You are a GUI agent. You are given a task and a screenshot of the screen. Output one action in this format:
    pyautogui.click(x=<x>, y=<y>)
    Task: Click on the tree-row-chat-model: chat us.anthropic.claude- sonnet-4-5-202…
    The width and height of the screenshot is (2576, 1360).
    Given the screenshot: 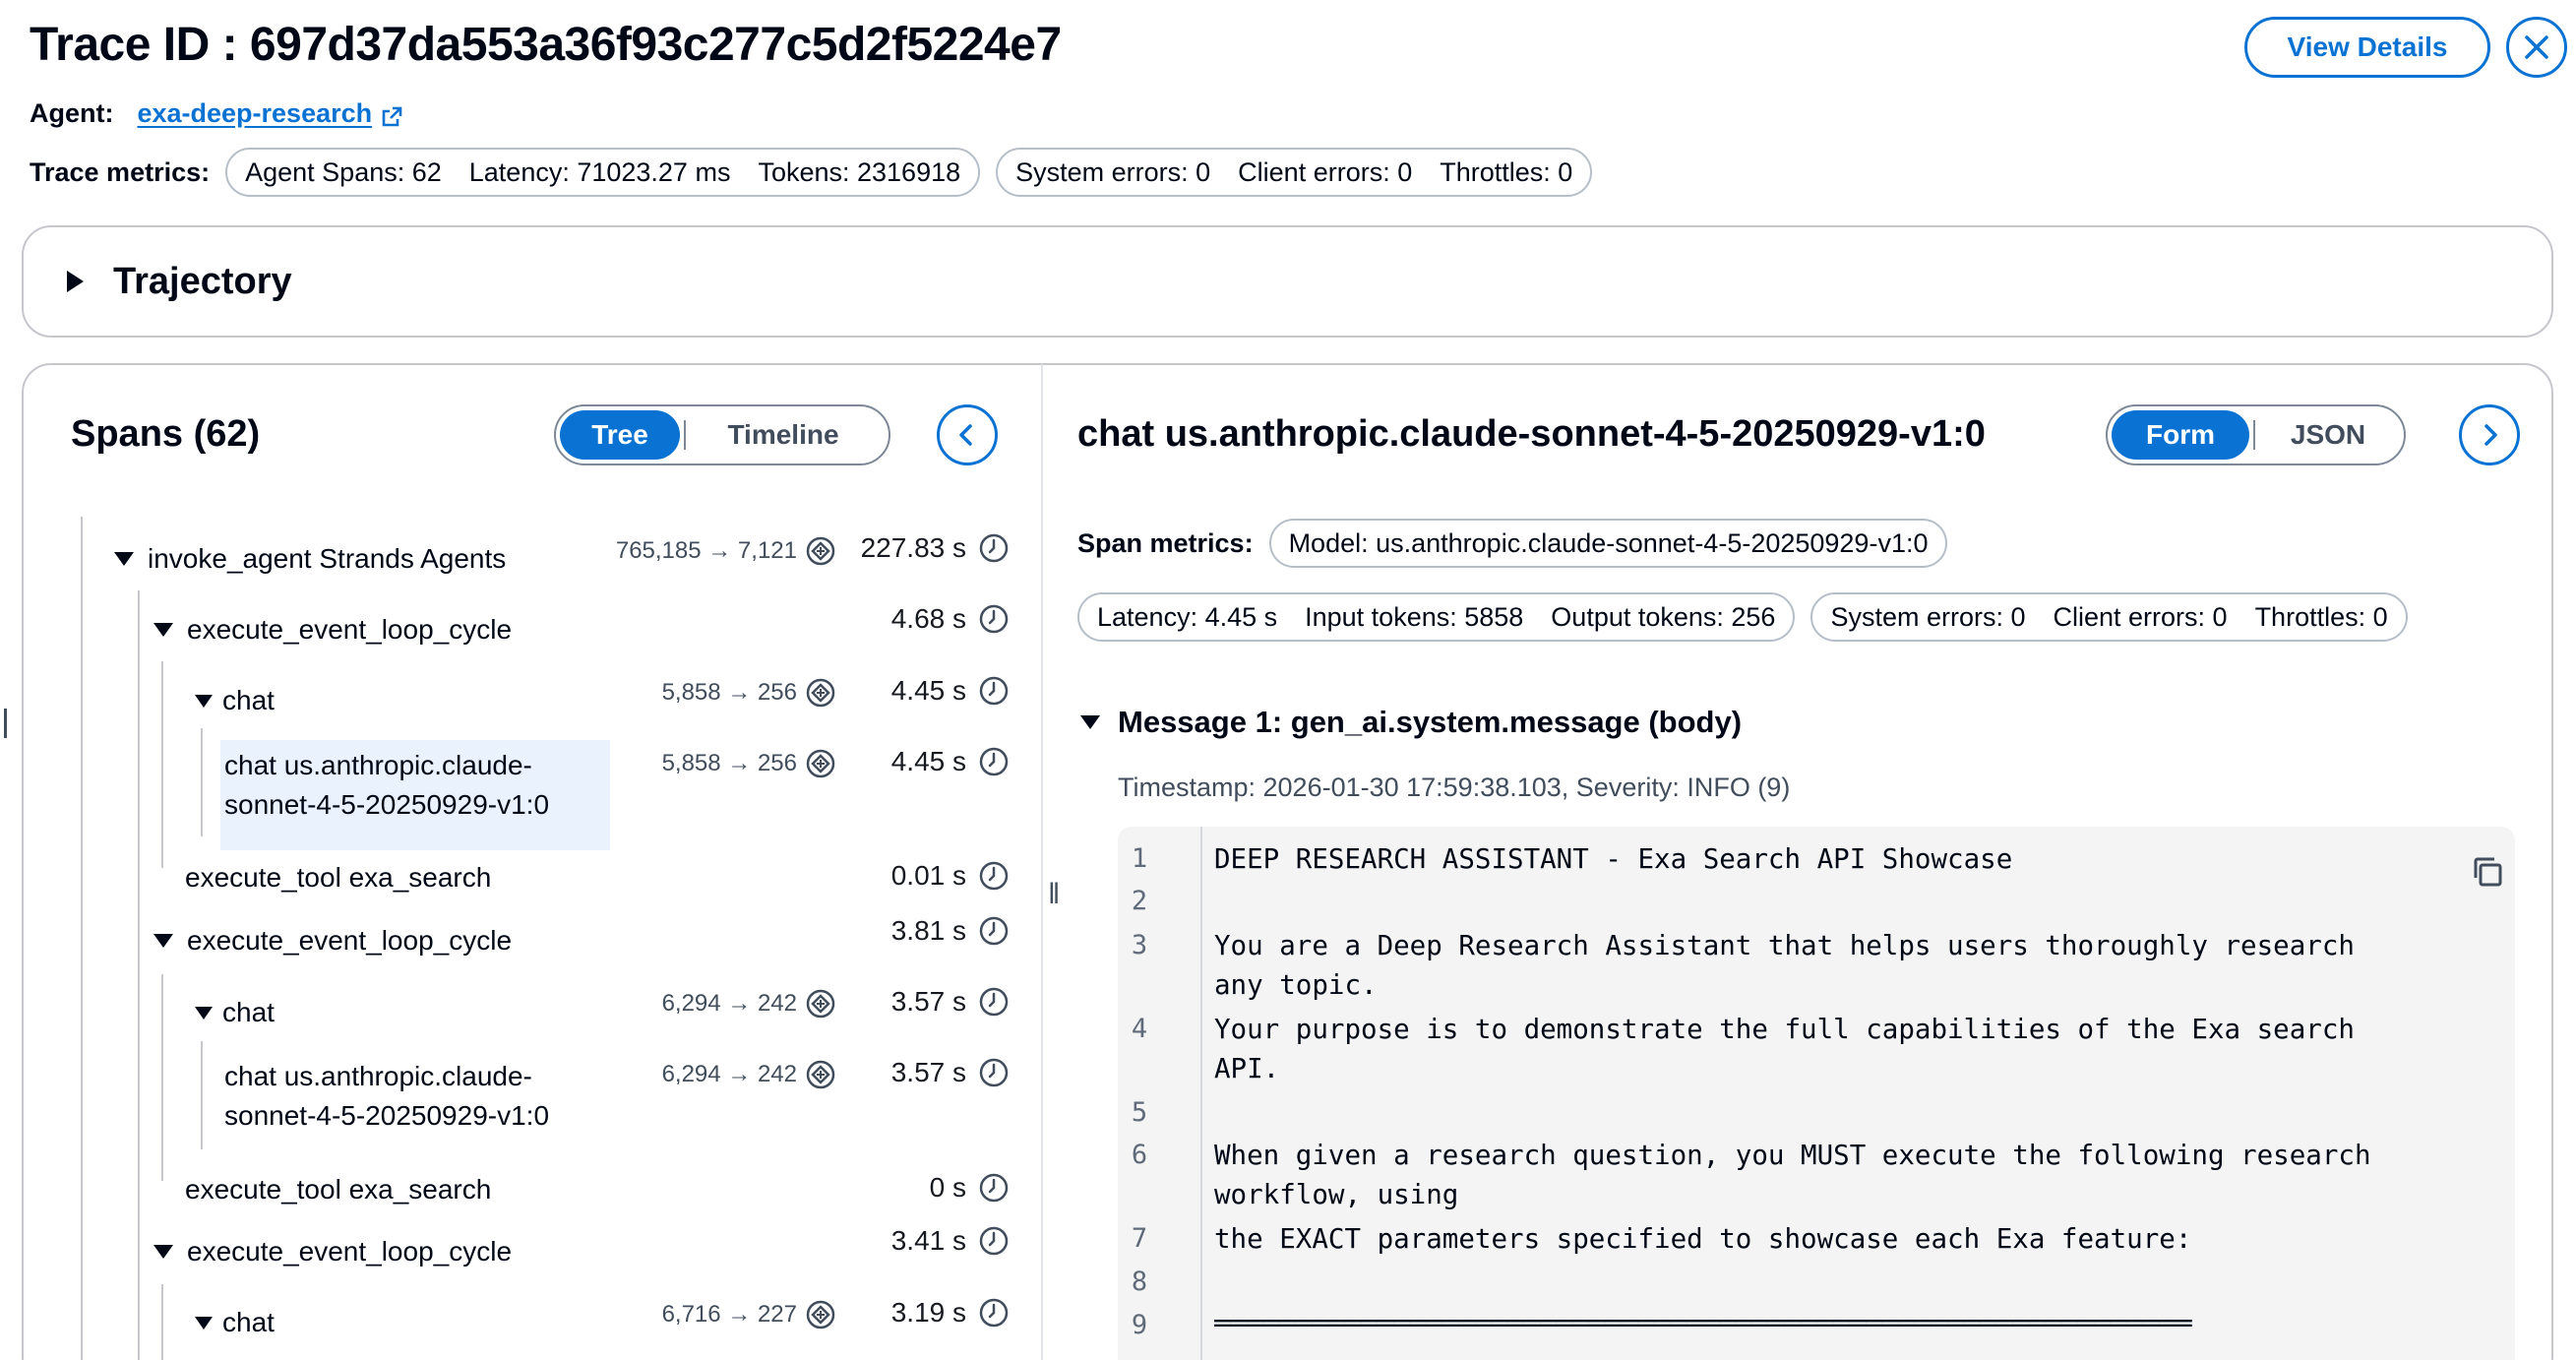 What is the action you would take?
    pyautogui.click(x=386, y=1096)
    